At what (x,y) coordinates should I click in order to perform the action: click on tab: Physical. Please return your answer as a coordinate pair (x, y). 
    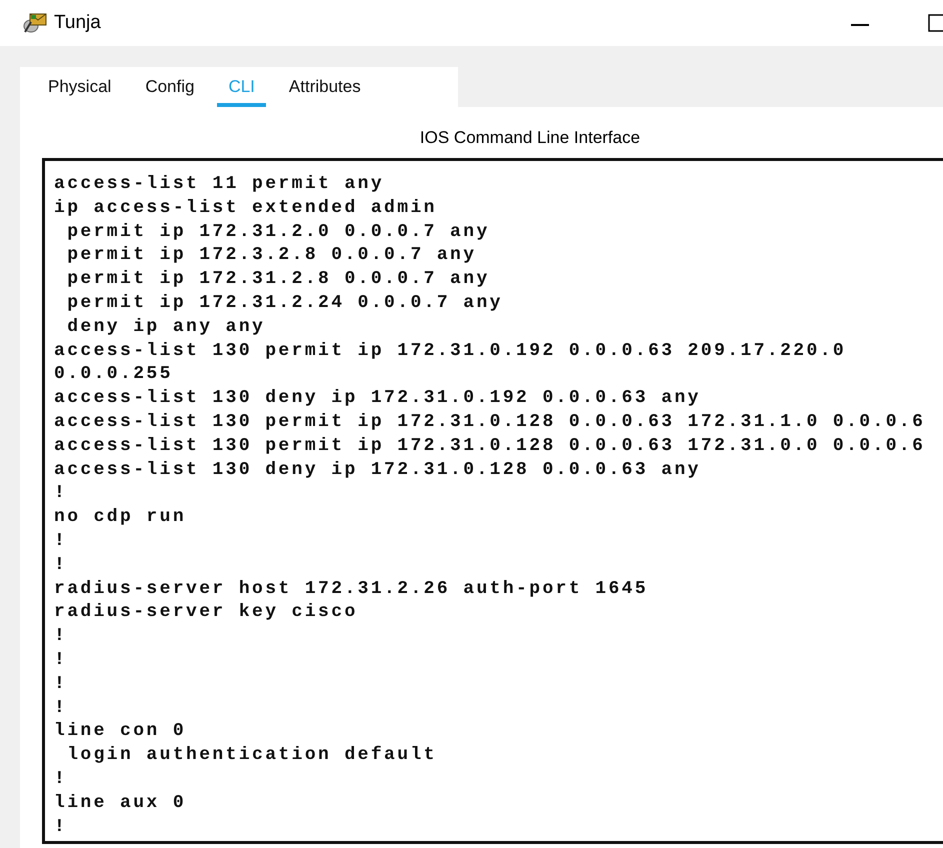
    Looking at the image, I should click on (79, 87).